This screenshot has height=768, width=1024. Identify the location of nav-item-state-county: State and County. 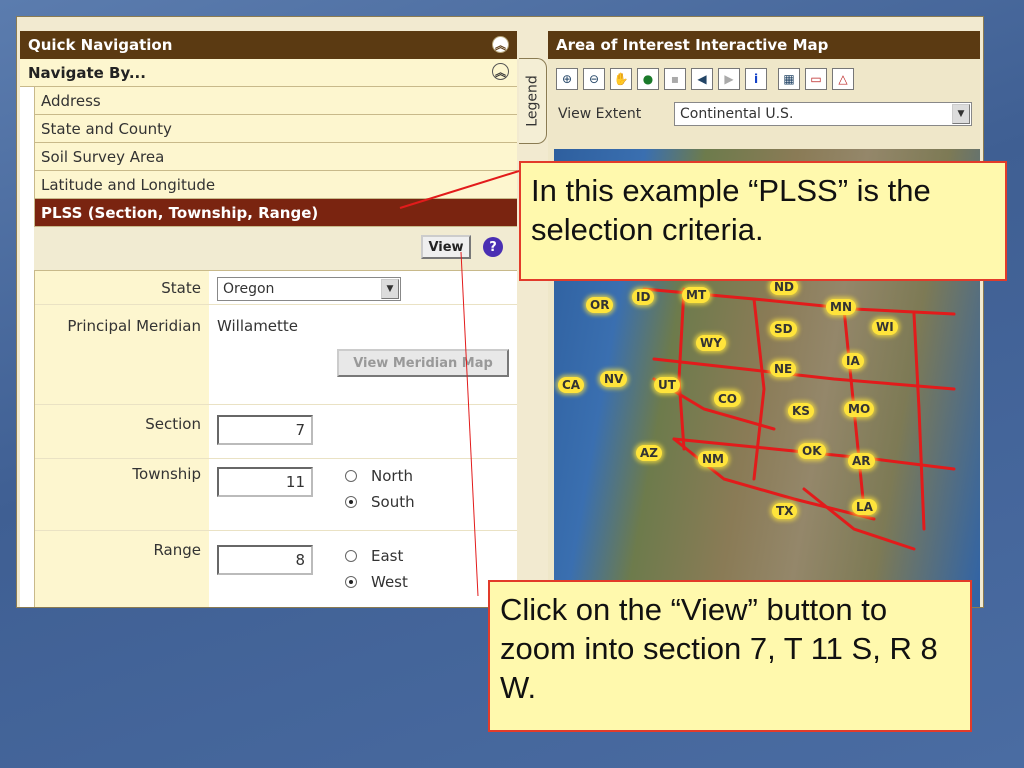
(276, 129).